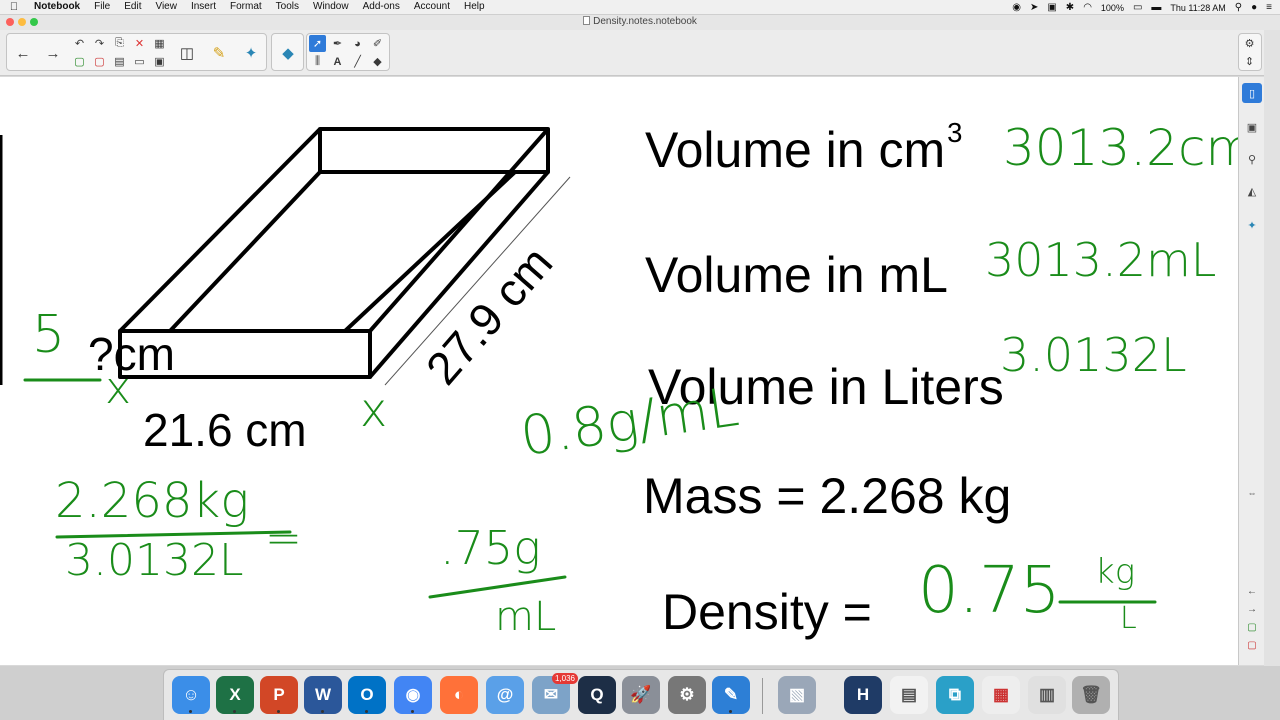 This screenshot has width=1280, height=720. I want to click on eraser-icon: ◆, so click(377, 61).